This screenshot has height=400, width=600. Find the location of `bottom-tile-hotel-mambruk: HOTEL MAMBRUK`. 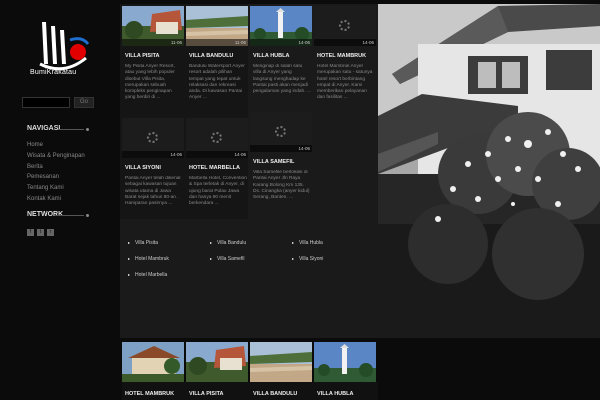

bottom-tile-hotel-mambruk: HOTEL MAMBRUK is located at coordinates (154, 371).